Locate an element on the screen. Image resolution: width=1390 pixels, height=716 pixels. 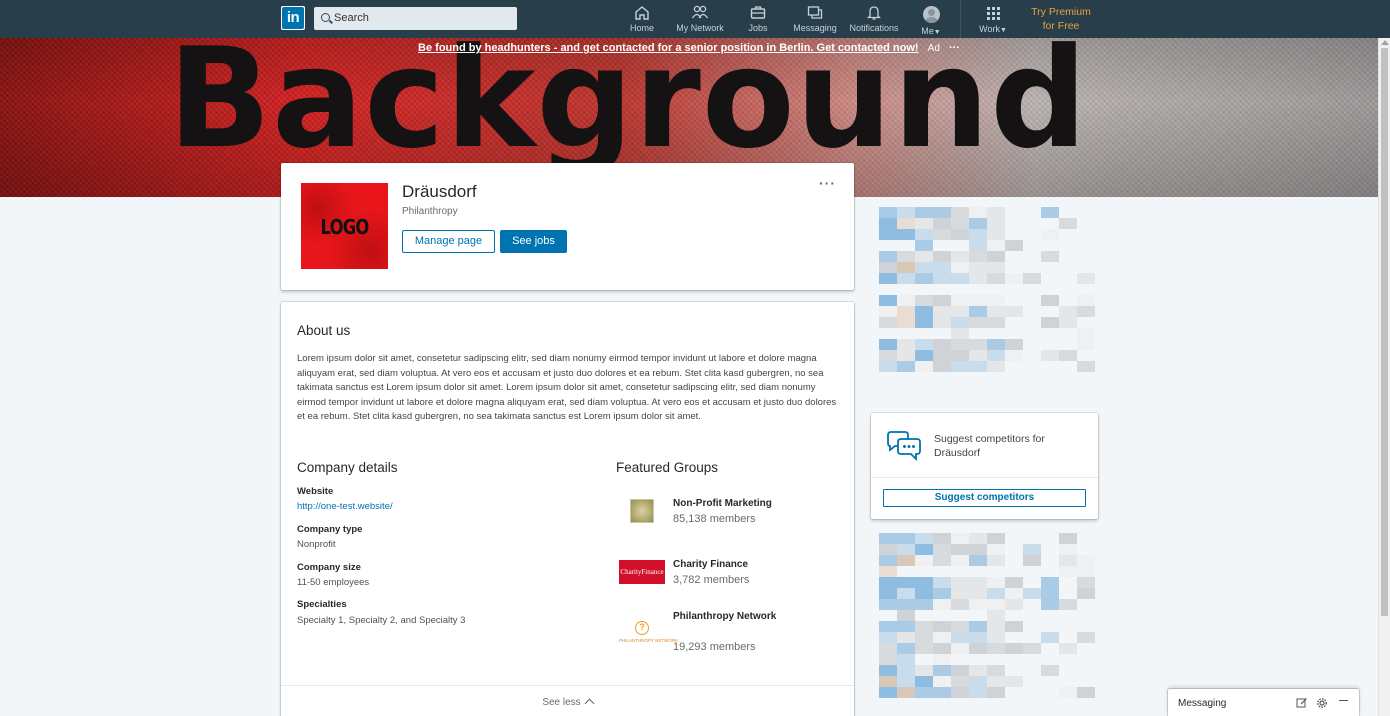
briefcase-icon is located at coordinates (758, 12).